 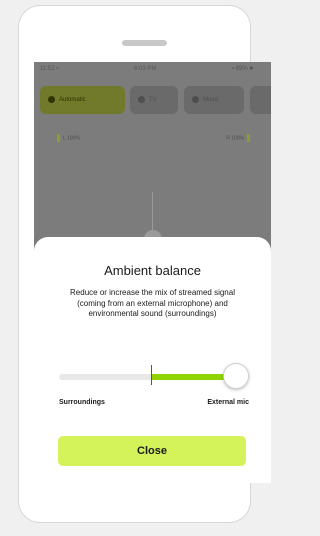 What do you see at coordinates (239, 138) in the screenshot?
I see `level-right: R 100%` at bounding box center [239, 138].